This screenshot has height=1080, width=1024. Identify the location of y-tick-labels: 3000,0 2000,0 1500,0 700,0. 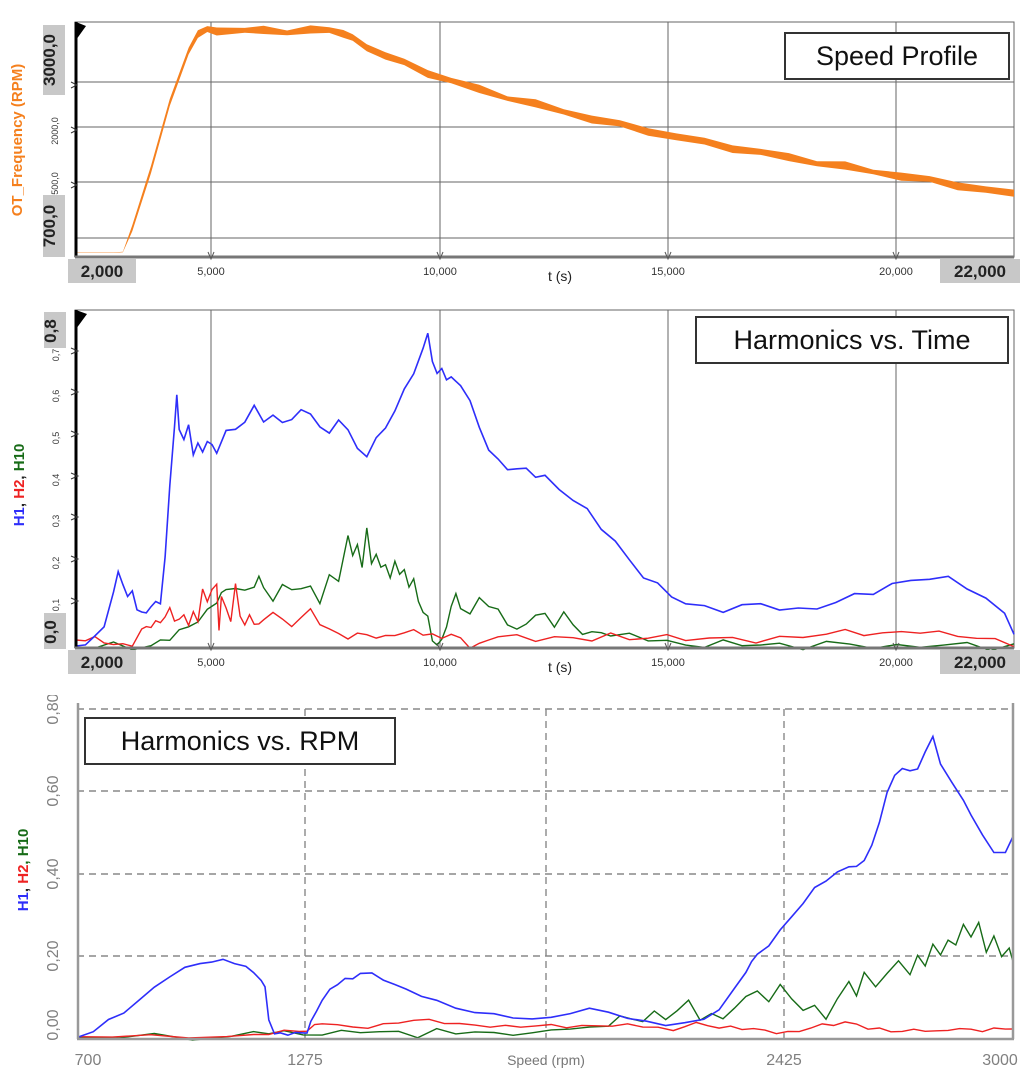
(52, 141).